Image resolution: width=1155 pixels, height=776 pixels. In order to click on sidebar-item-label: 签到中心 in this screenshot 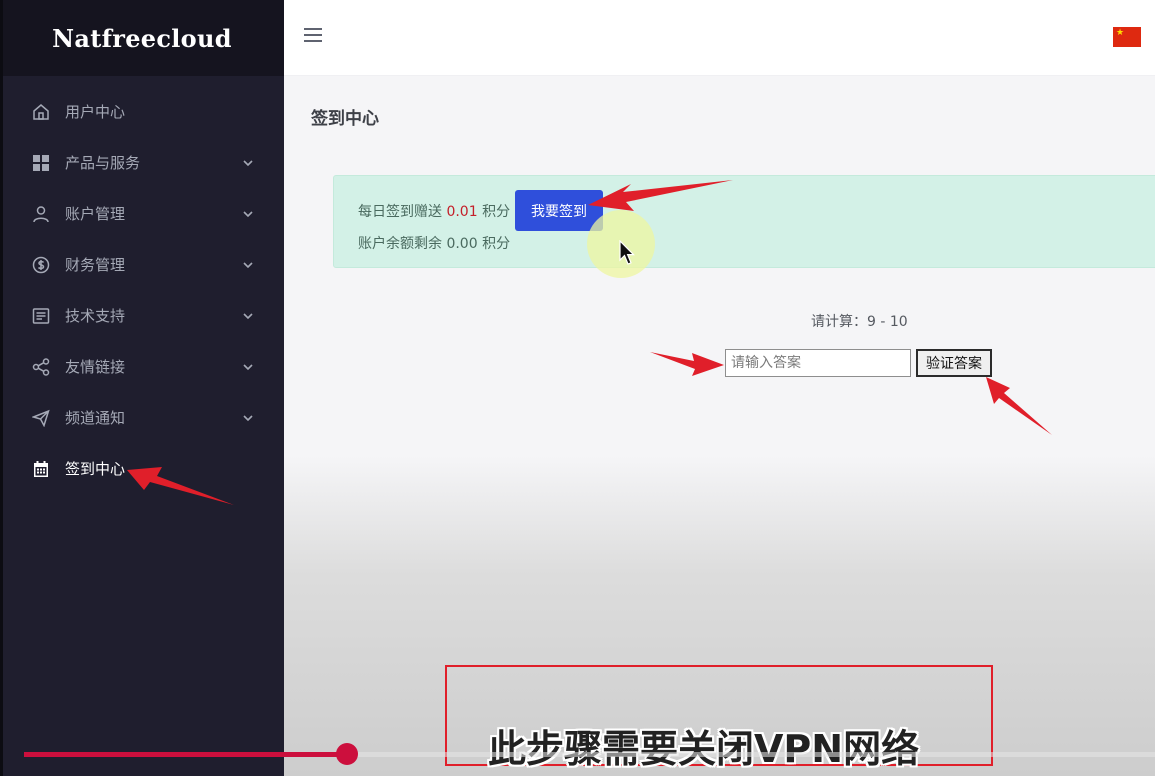, I will do `click(95, 469)`.